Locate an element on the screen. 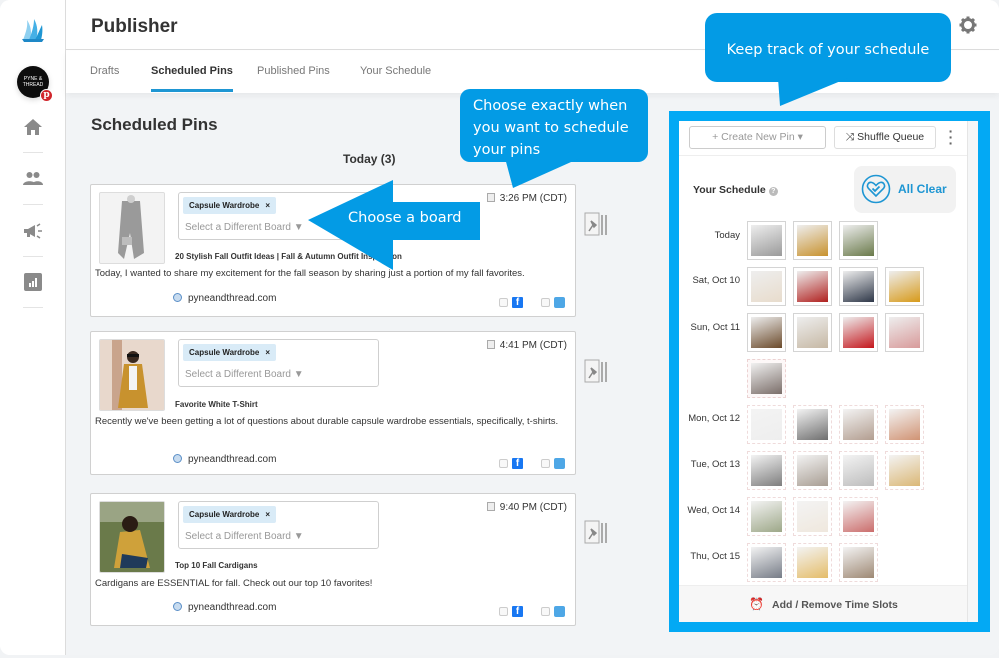 Image resolution: width=999 pixels, height=658 pixels. megaphone-icon is located at coordinates (33, 231).